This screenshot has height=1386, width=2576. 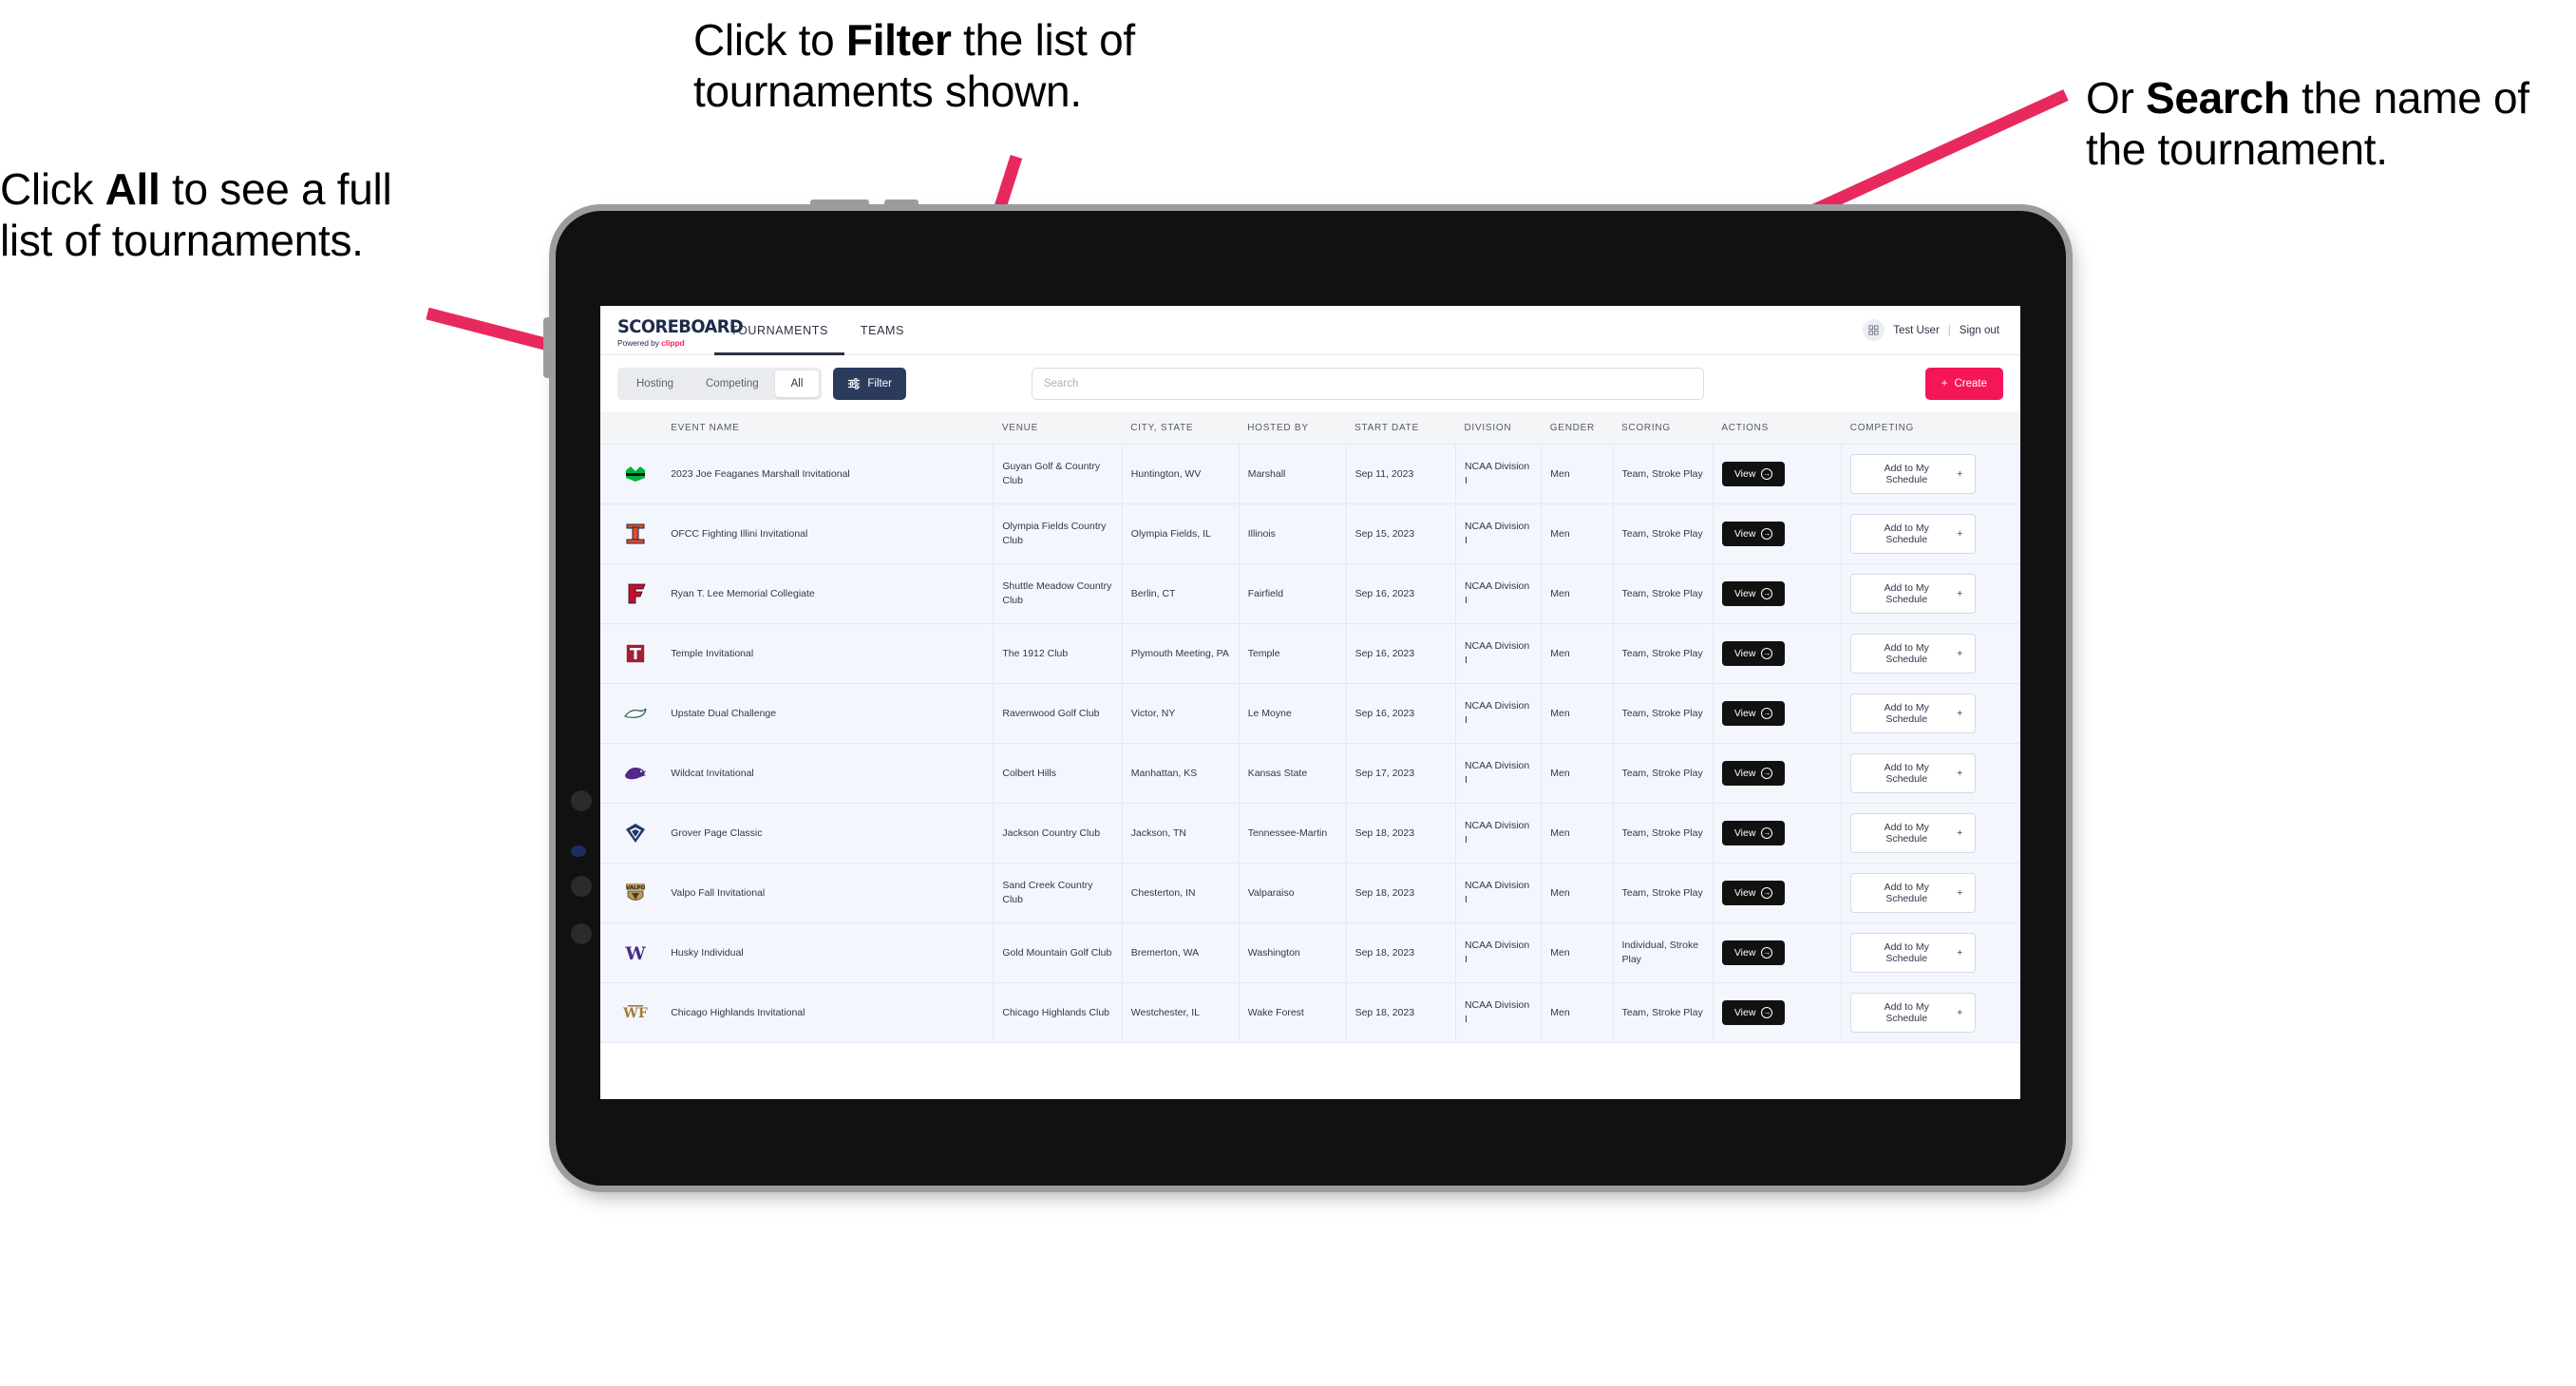 I want to click on svg-text: W, so click(x=635, y=953).